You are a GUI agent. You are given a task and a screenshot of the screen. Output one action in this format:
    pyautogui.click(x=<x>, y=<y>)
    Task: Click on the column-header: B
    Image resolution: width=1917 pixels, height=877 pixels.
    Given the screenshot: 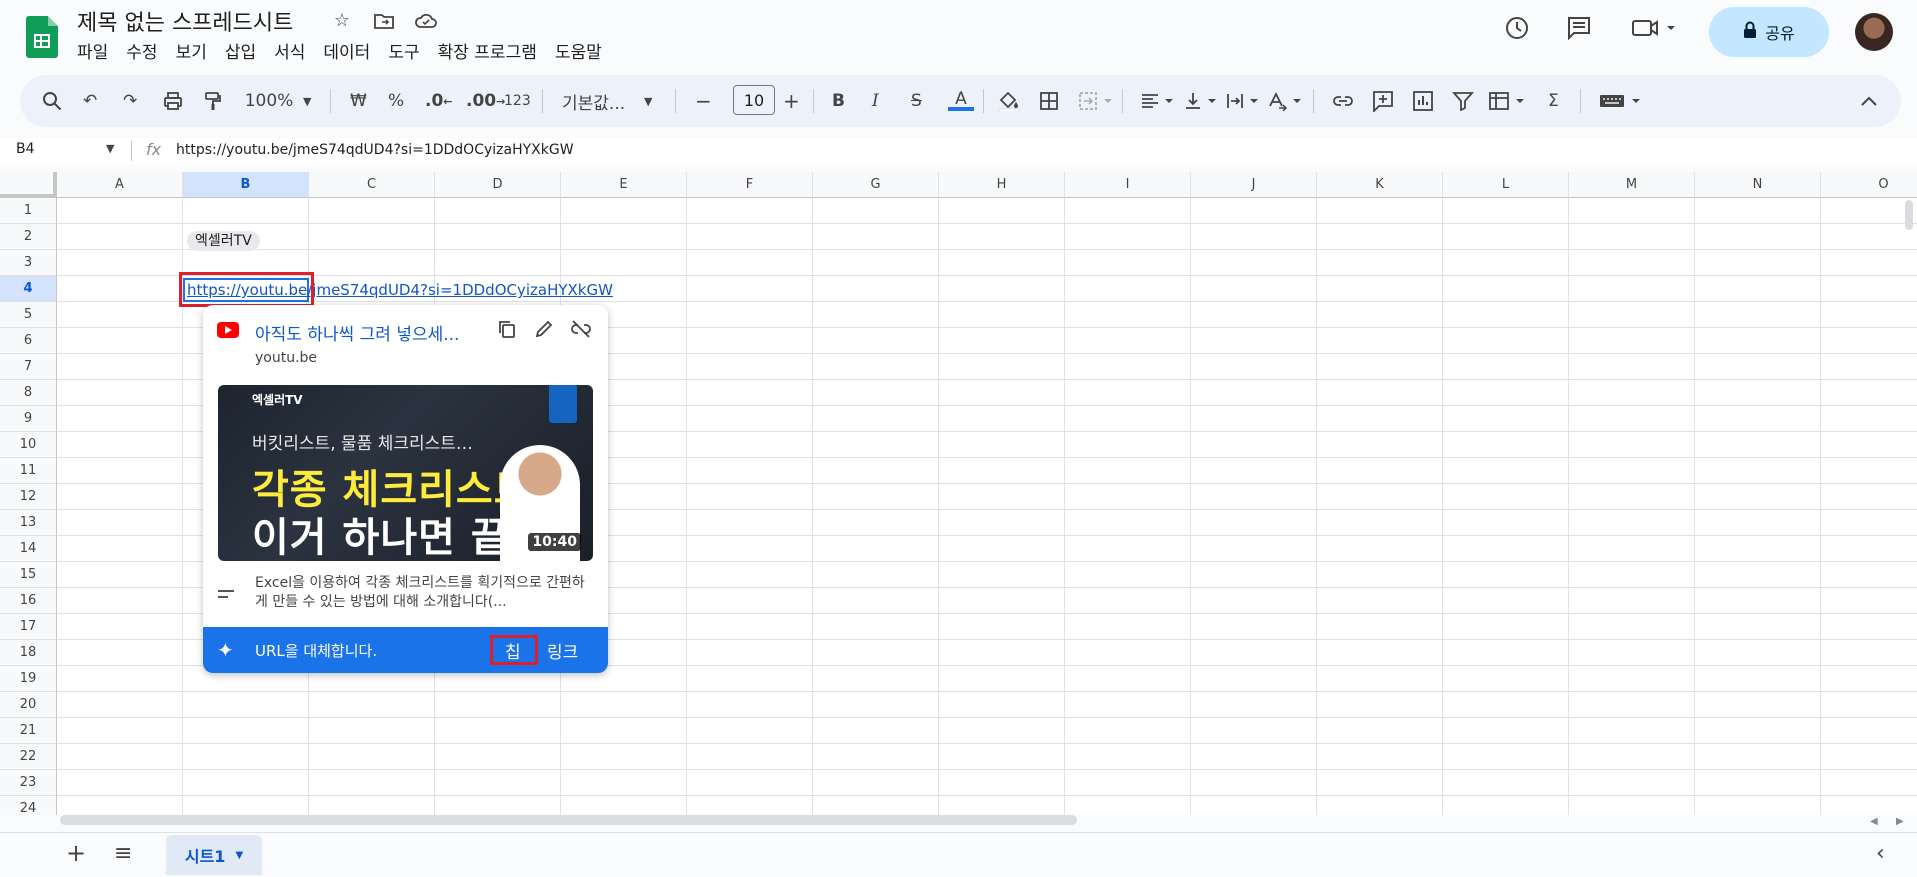 What is the action you would take?
    pyautogui.click(x=246, y=185)
    